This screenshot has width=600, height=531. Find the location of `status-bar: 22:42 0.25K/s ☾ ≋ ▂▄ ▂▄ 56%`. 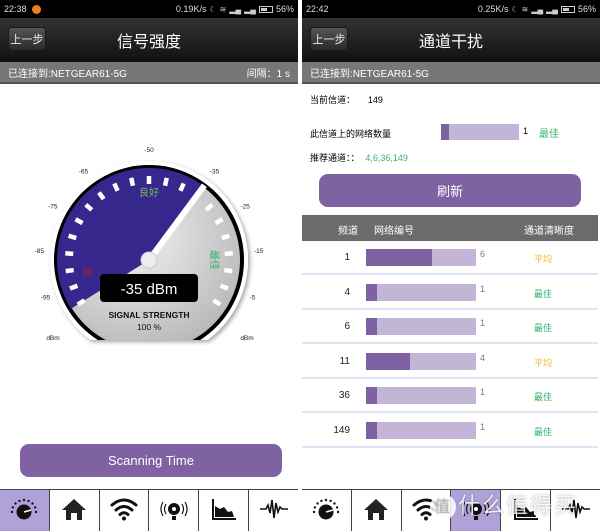

status-bar: 22:42 0.25K/s ☾ ≋ ▂▄ ▂▄ 56% is located at coordinates (451, 9).